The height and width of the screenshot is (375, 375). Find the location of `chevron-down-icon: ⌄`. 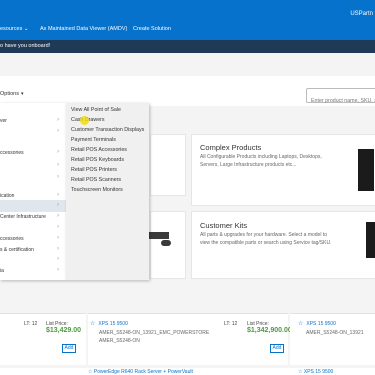

chevron-down-icon: ⌄ is located at coordinates (26, 29).